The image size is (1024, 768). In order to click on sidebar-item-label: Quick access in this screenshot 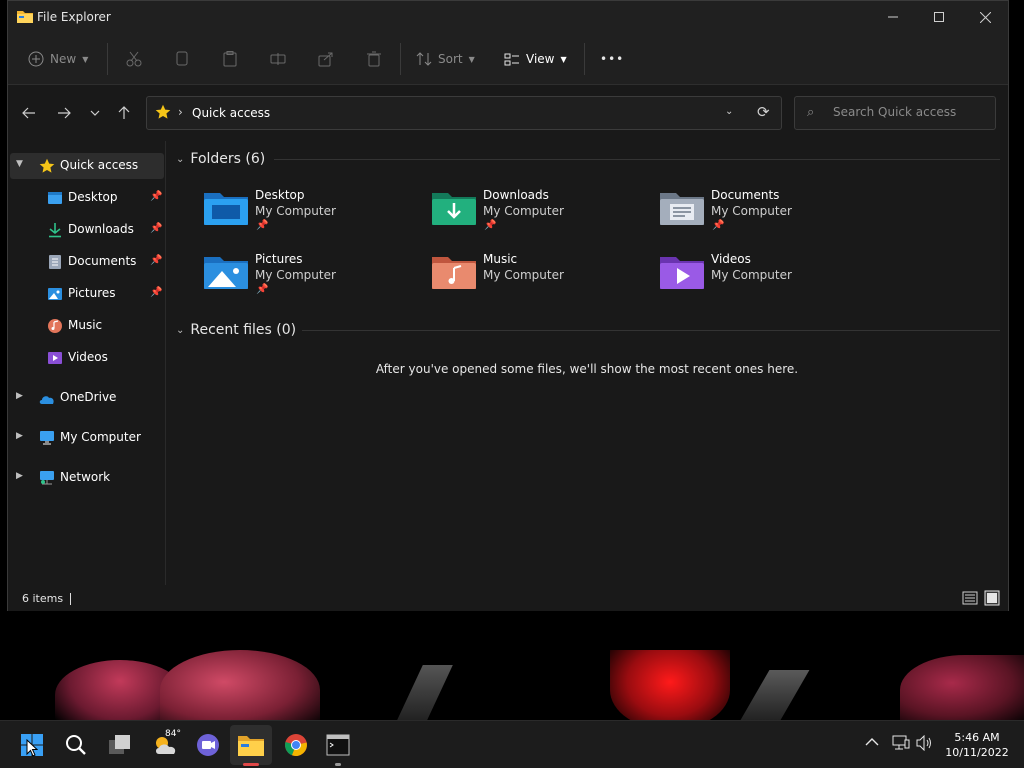, I will do `click(99, 165)`.